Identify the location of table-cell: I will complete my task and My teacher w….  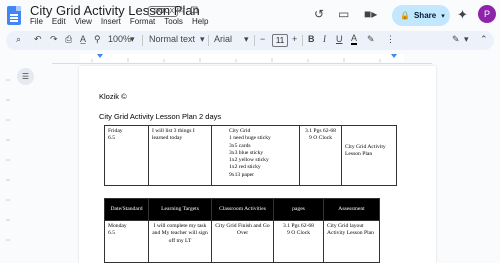
(180, 241).